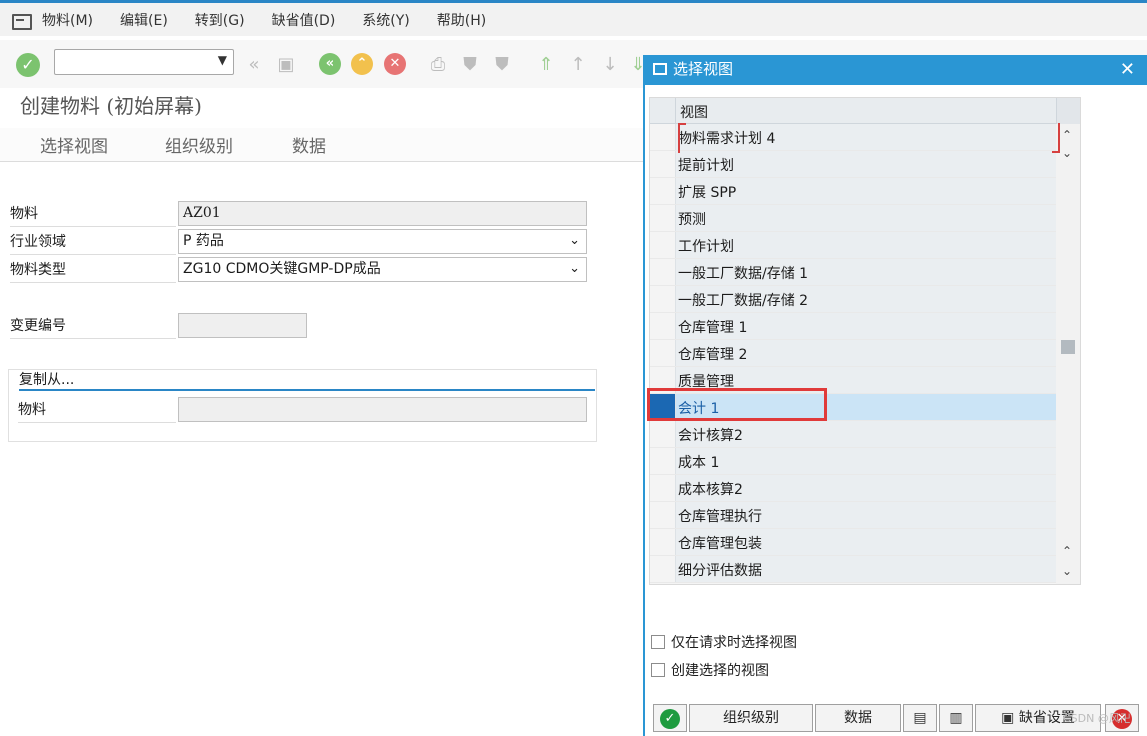  What do you see at coordinates (853, 434) in the screenshot?
I see `table-row: 会计核算2` at bounding box center [853, 434].